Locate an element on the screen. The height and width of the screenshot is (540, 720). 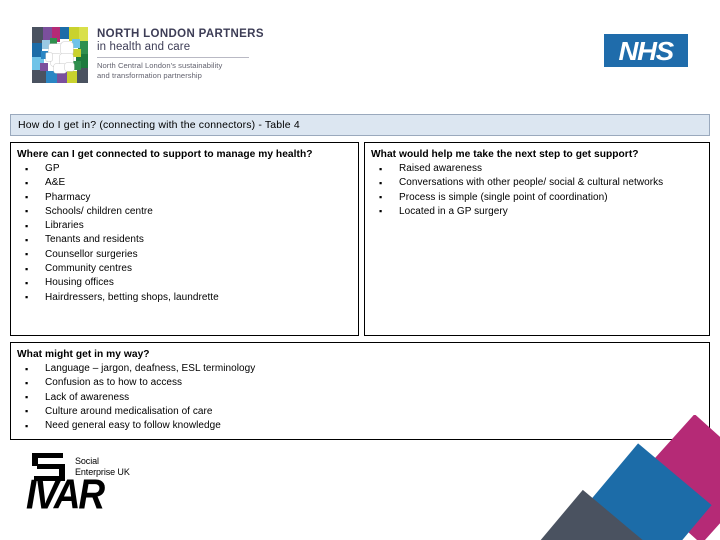
nlp-subtitle-line-1: North Central London's sustainability is located at coordinates (160, 65).